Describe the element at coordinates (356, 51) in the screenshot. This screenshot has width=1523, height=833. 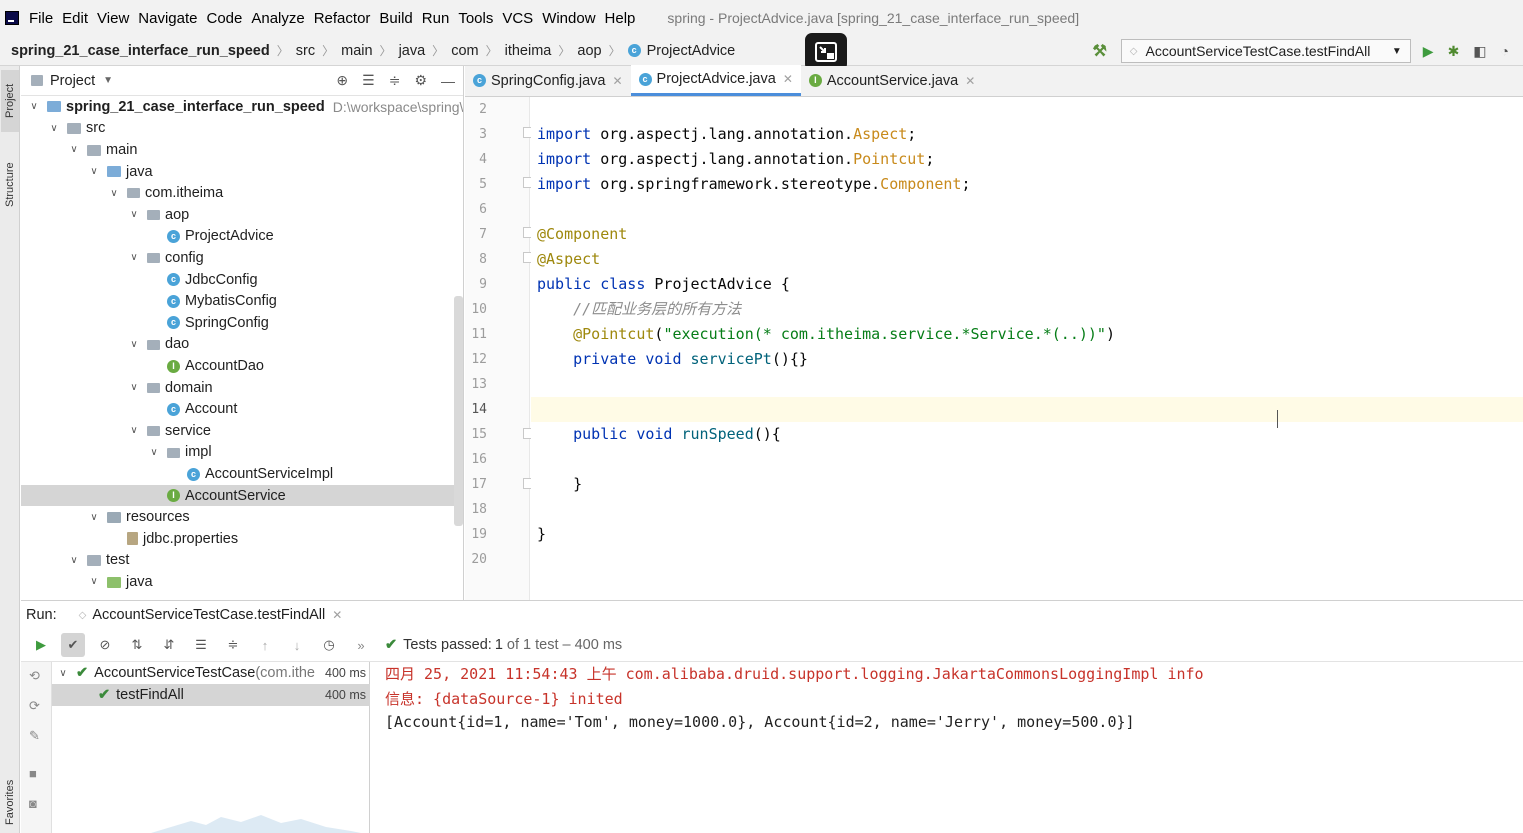
I see `breadcrumb-main: main` at that location.